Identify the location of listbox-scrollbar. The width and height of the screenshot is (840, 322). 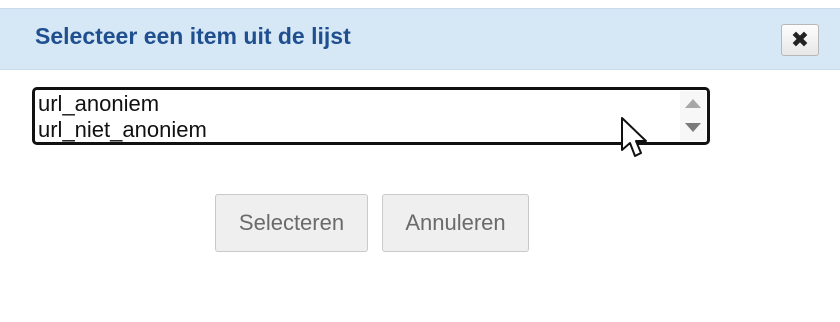
(693, 116).